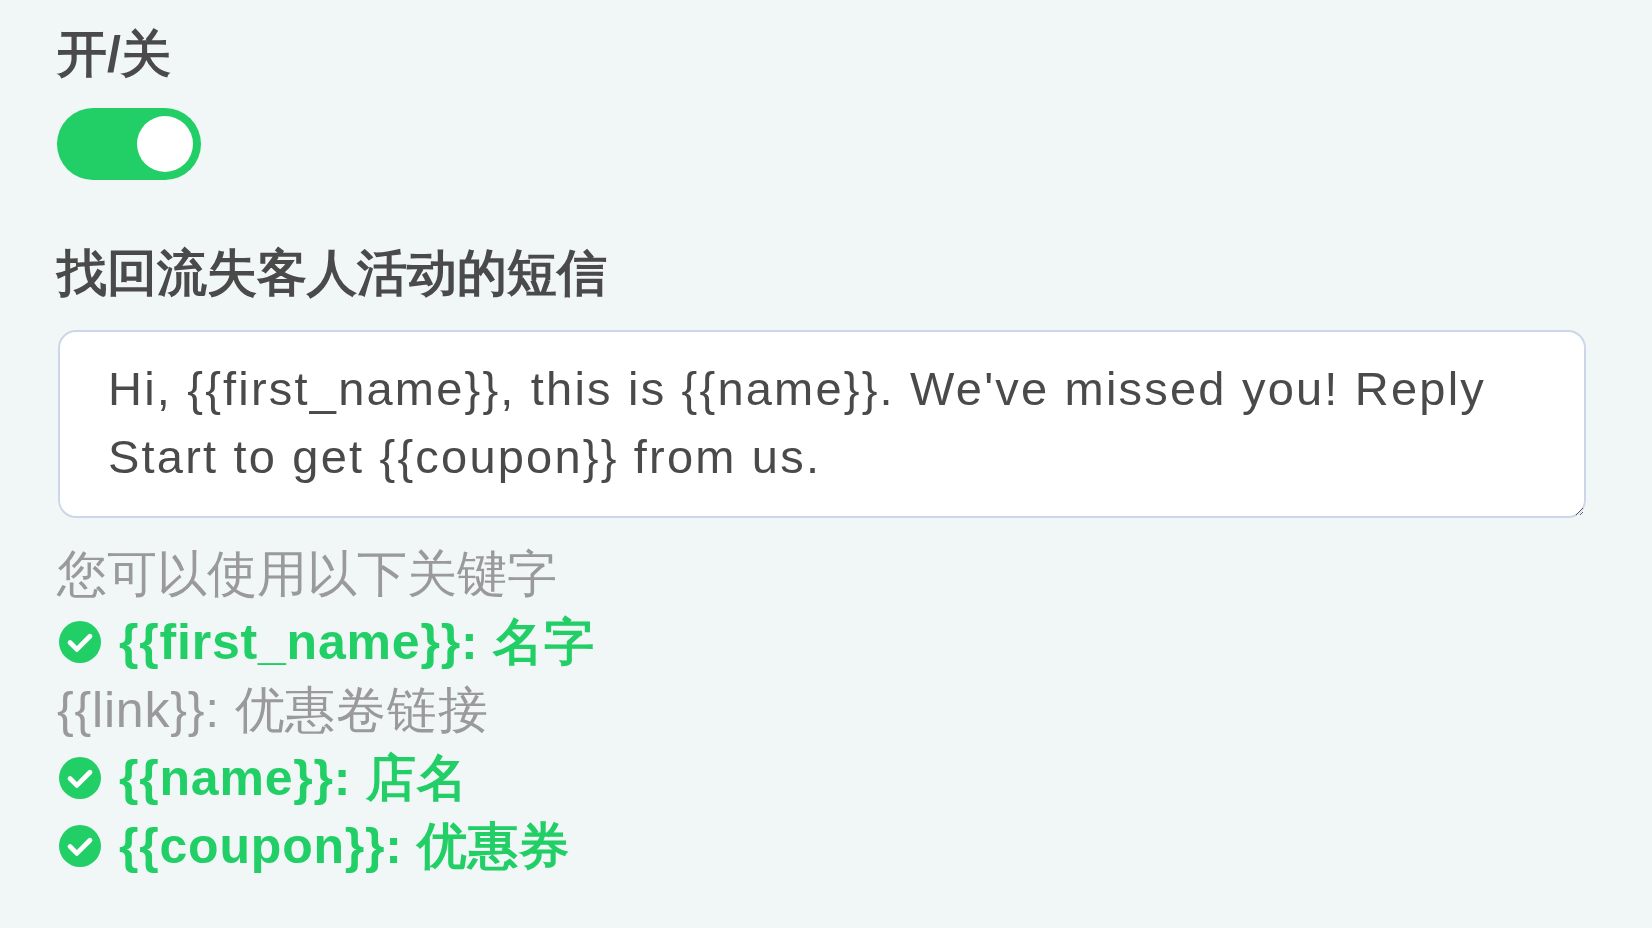  I want to click on toggle-label: 开/关, so click(114, 54).